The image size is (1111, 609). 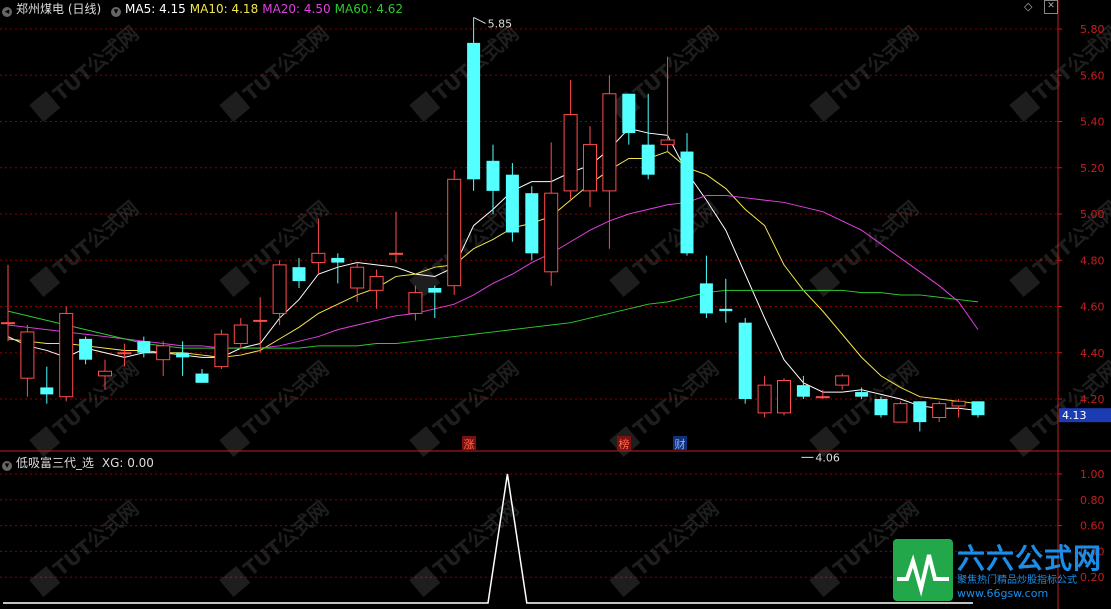 What do you see at coordinates (1051, 7) in the screenshot?
I see `close-icon: ✕` at bounding box center [1051, 7].